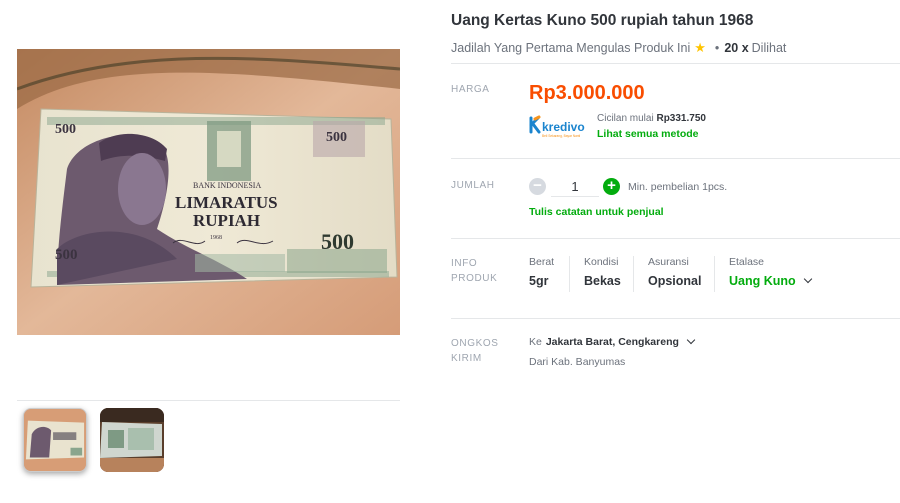  I want to click on banknote-denomination-topleft: 500, so click(65, 129).